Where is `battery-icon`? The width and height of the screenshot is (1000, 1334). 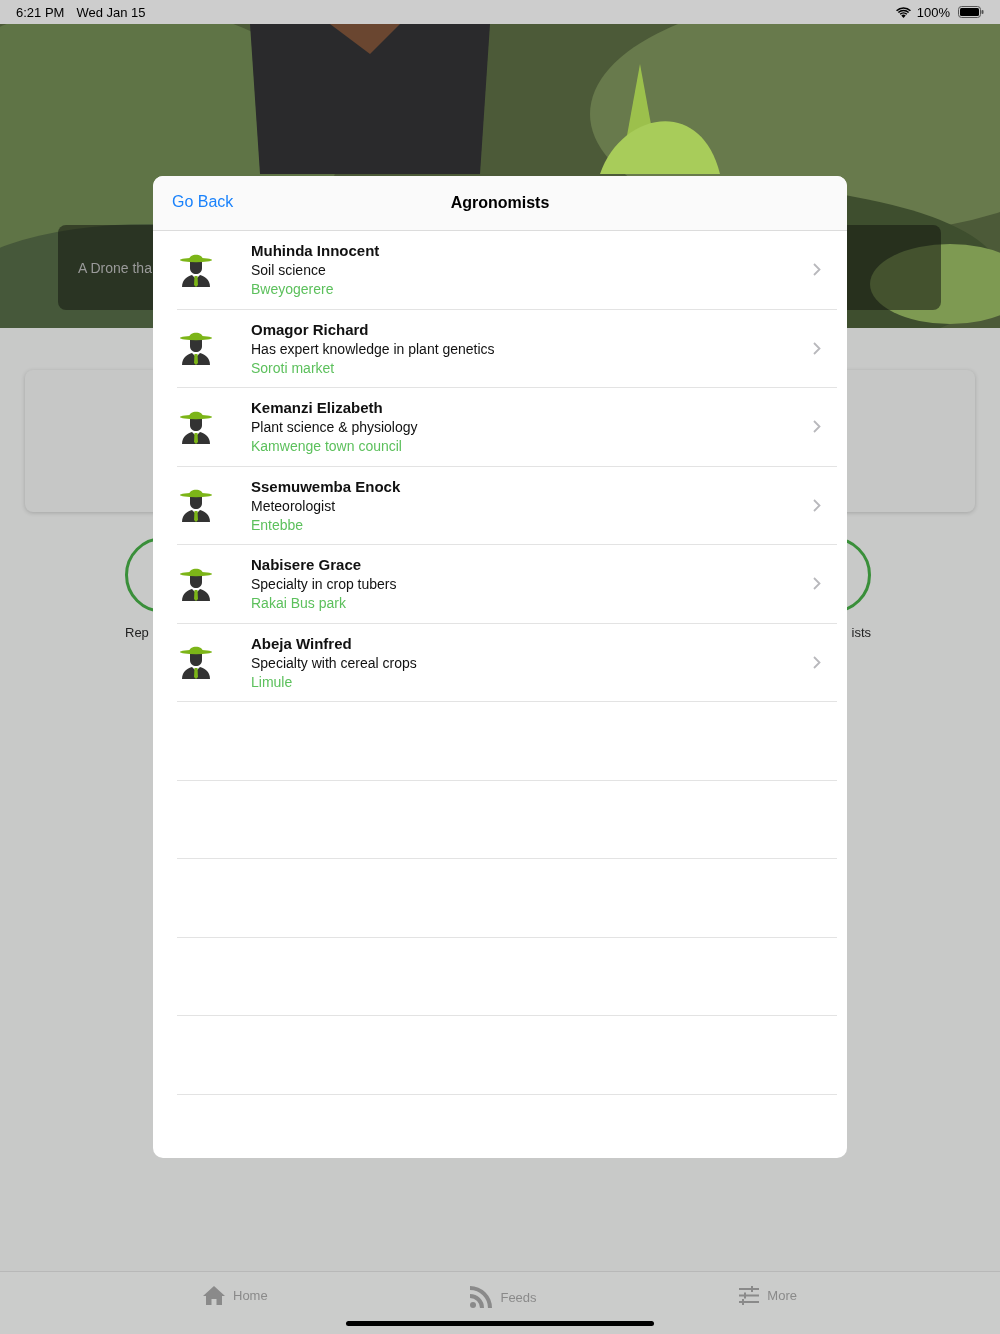 battery-icon is located at coordinates (971, 12).